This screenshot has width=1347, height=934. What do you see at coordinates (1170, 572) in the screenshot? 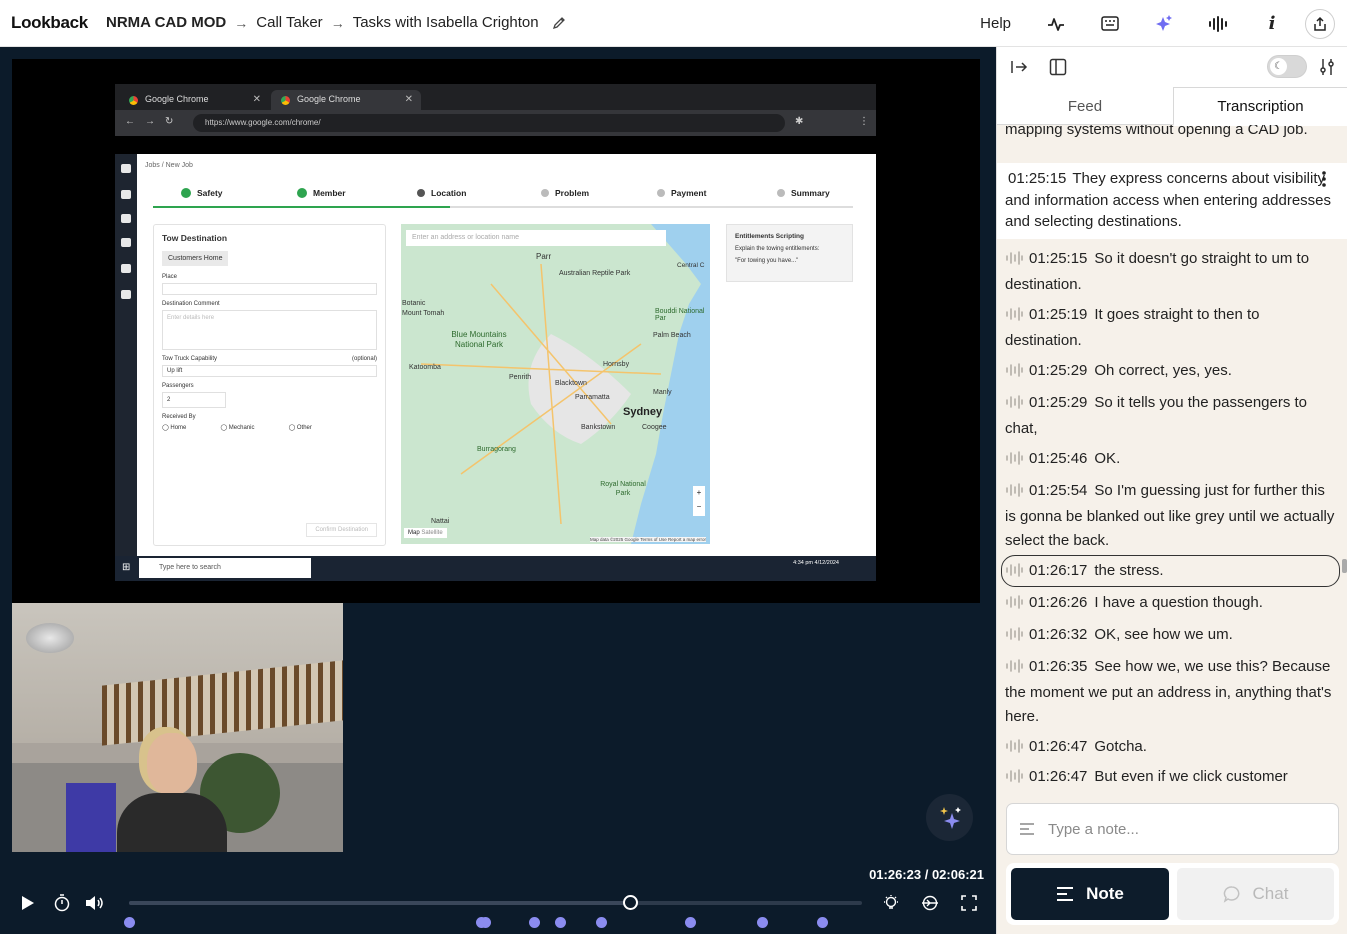
I see `transcript-line: 01:26:17 the stress.` at bounding box center [1170, 572].